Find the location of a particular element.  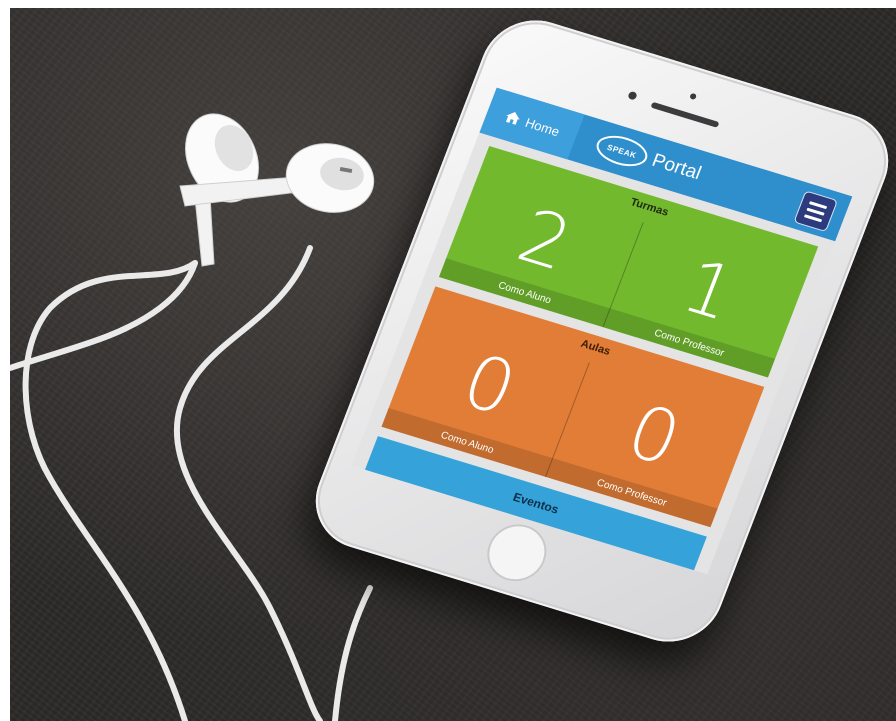

home-icon is located at coordinates (512, 118).